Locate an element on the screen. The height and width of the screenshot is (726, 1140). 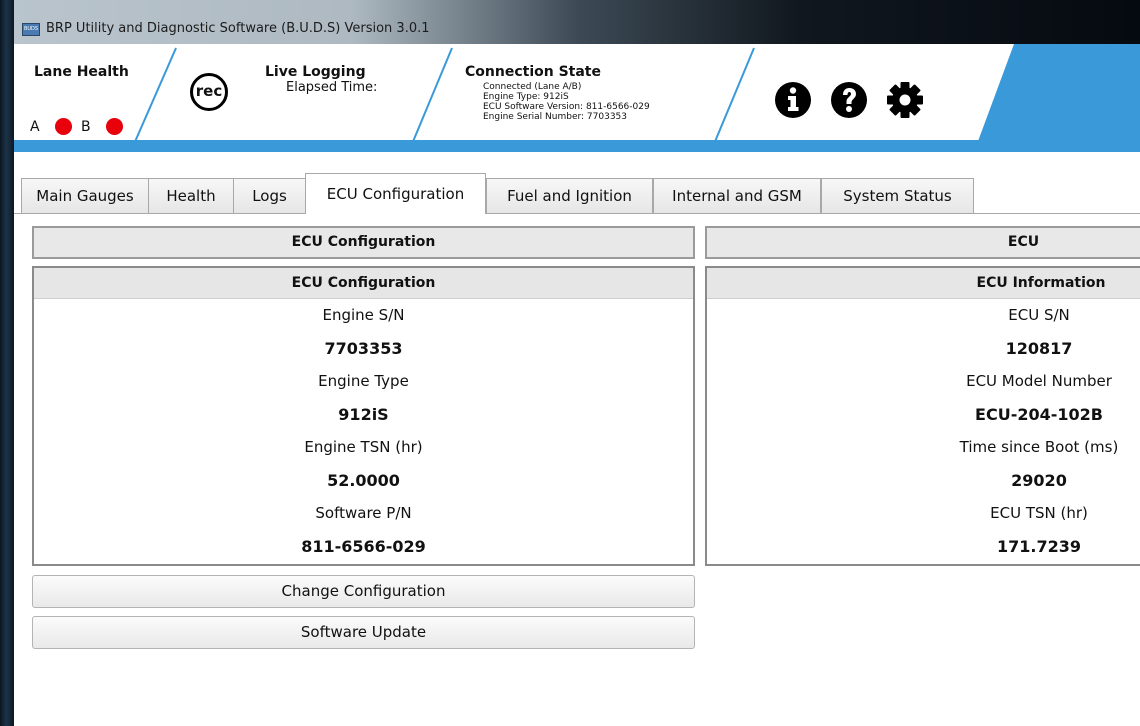
tab-health: Health is located at coordinates (191, 195).